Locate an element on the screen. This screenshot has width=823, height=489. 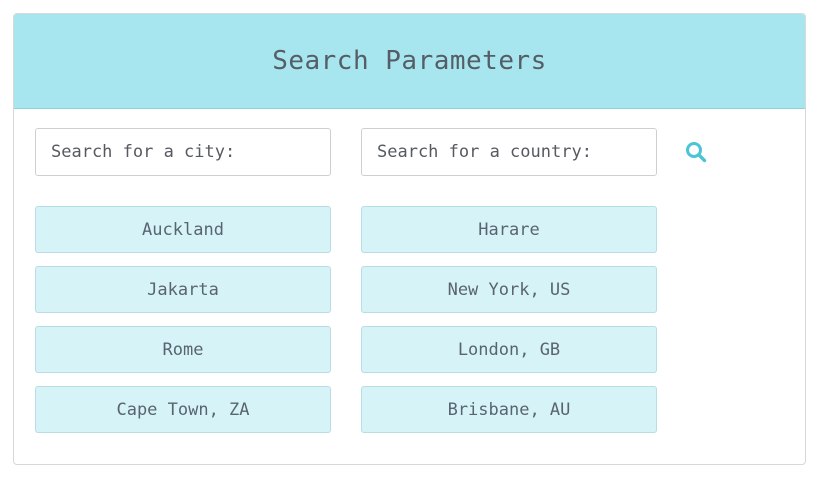
search-button is located at coordinates (696, 152).